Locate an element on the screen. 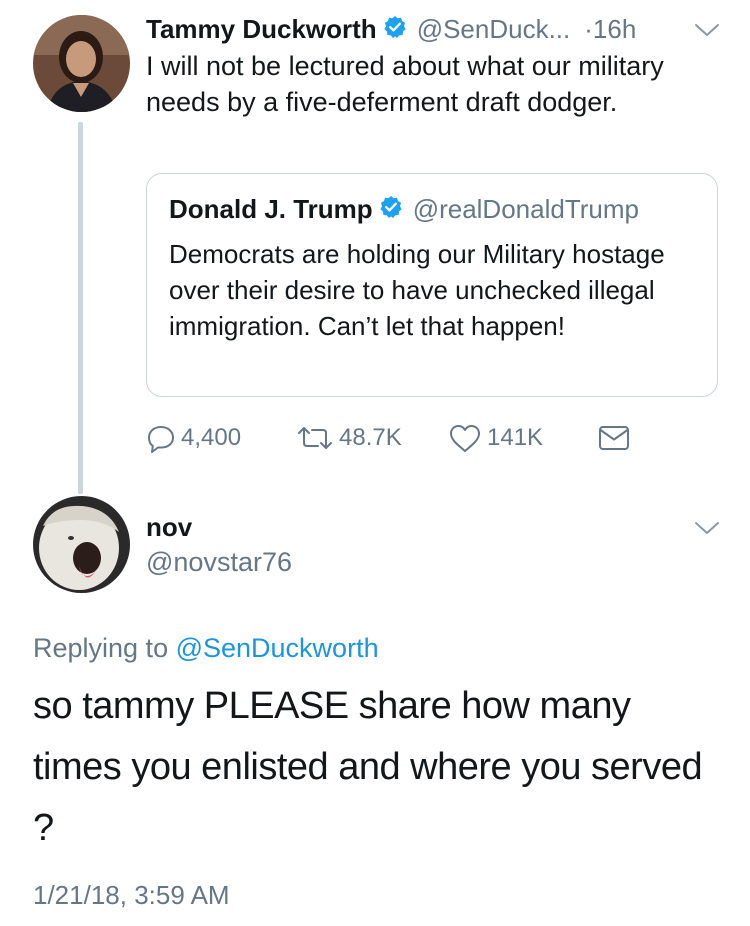 This screenshot has height=926, width=750. novstar-avatar is located at coordinates (81, 544).